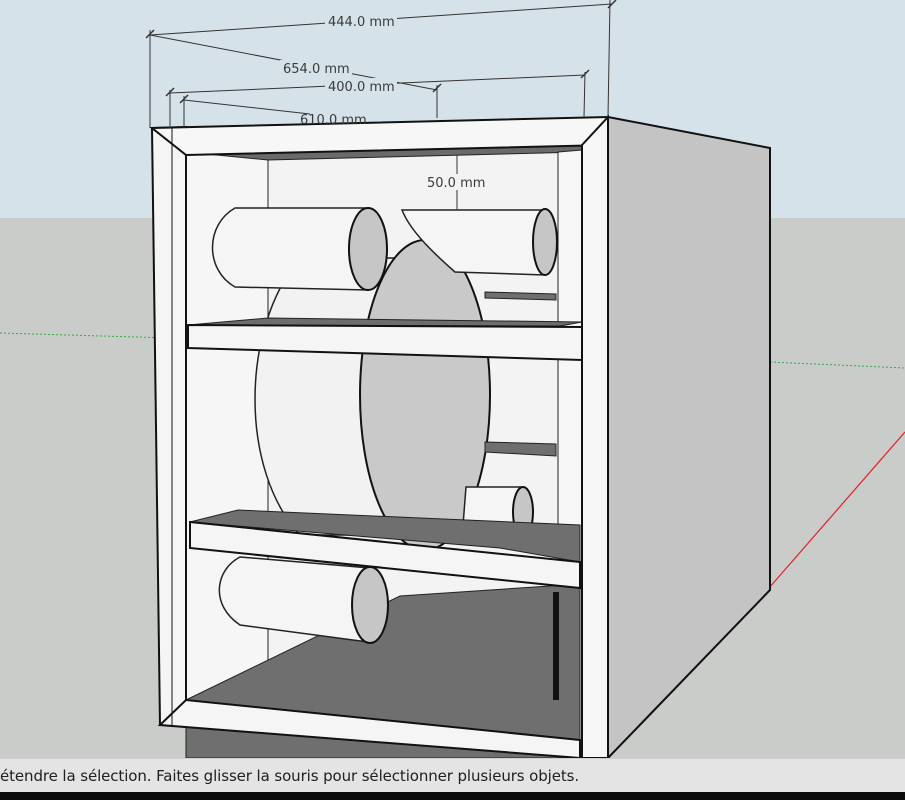 The height and width of the screenshot is (800, 905). Describe the element at coordinates (316, 69) in the screenshot. I see `dimension-diagonal-depth: 654.0 mm` at that location.